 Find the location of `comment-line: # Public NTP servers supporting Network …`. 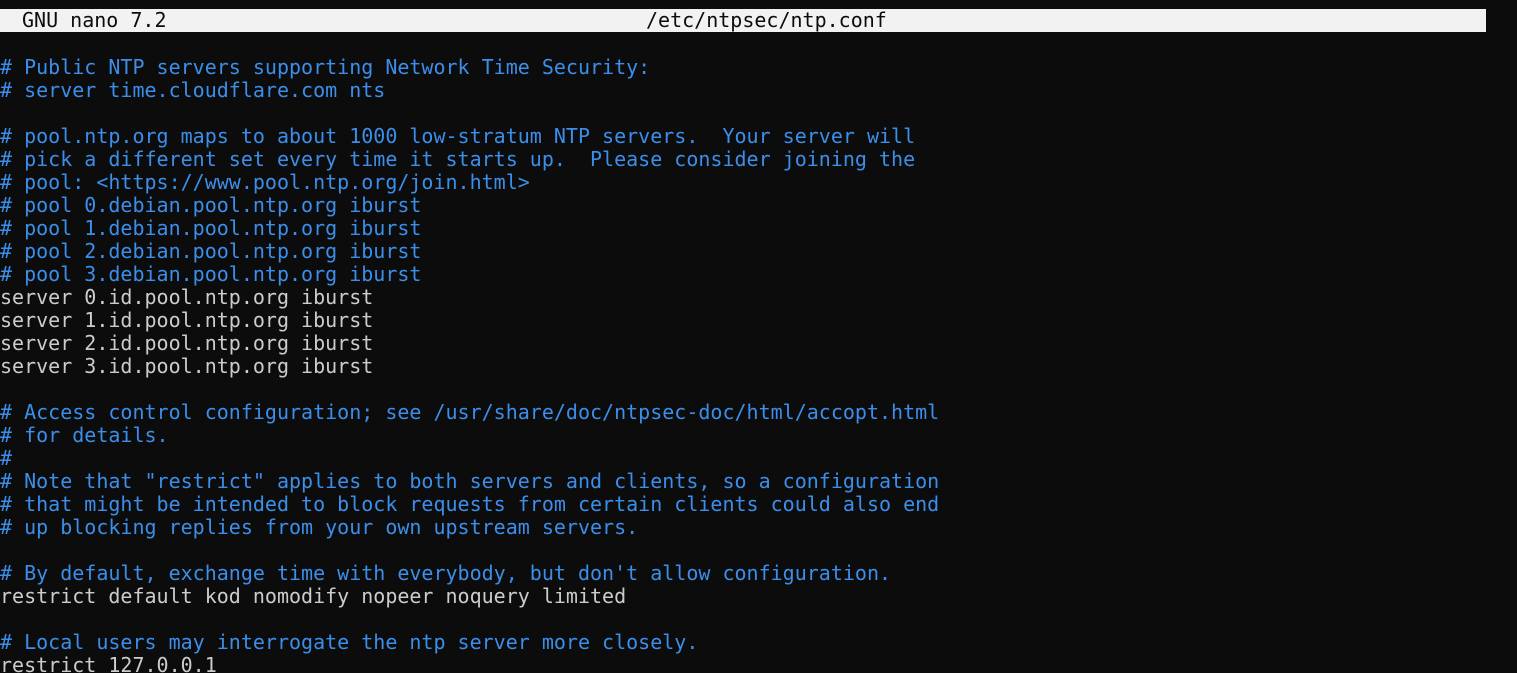

comment-line: # Public NTP servers supporting Network … is located at coordinates (758, 67).